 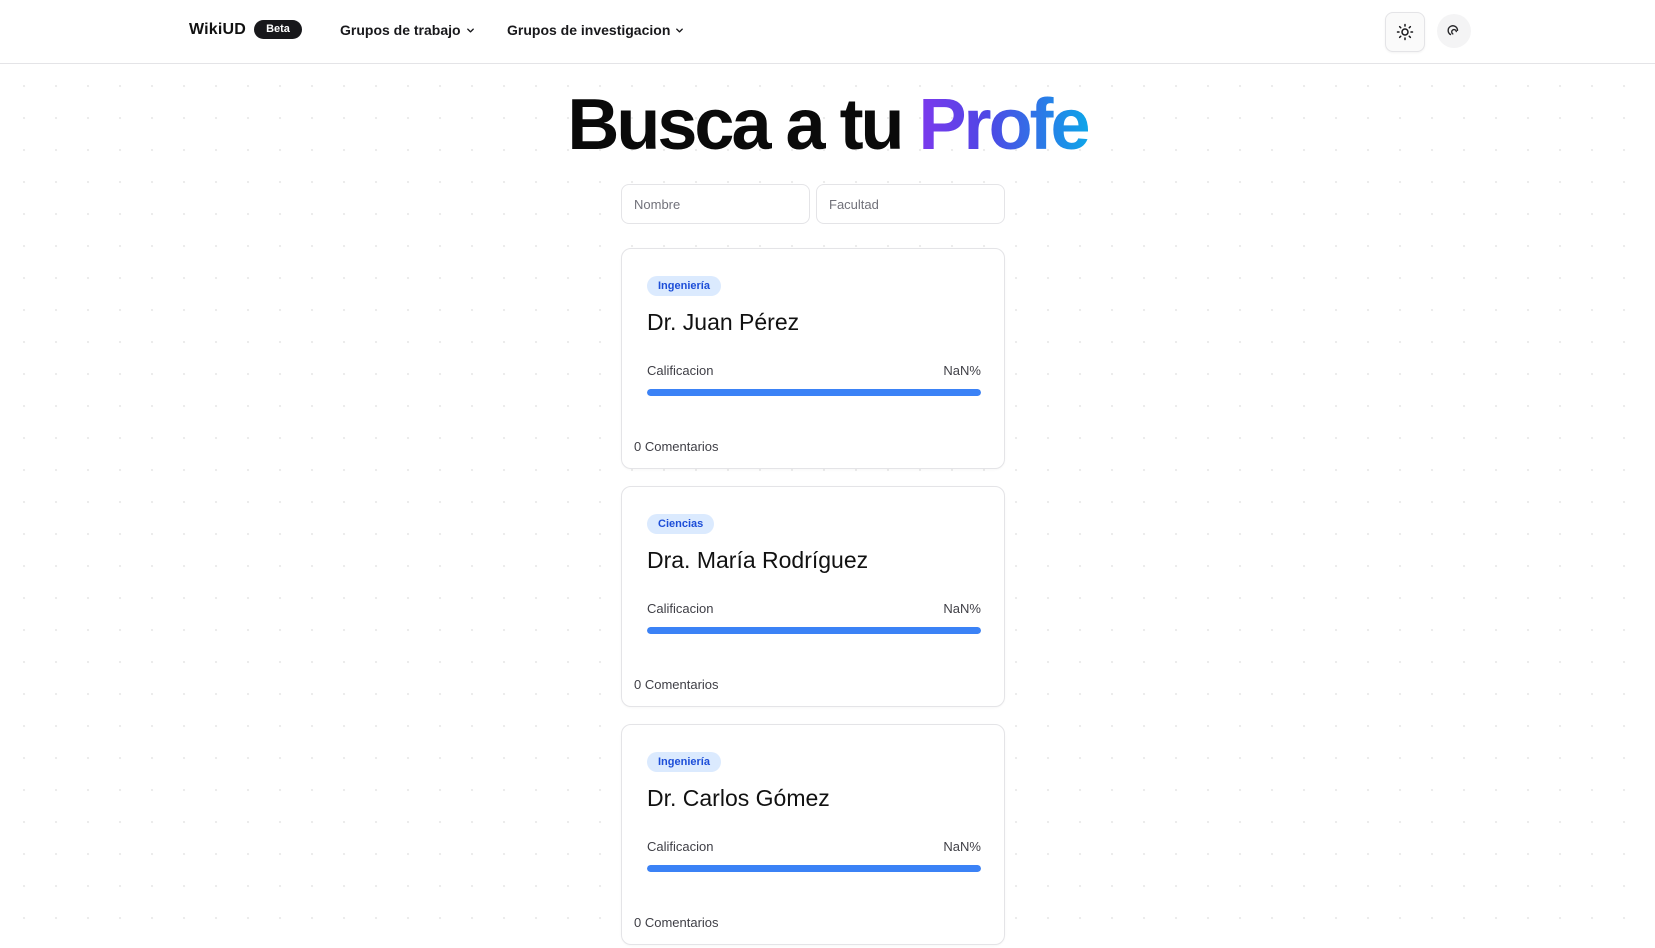 I want to click on professor-name: Dr. Carlos Gómez, so click(x=738, y=798).